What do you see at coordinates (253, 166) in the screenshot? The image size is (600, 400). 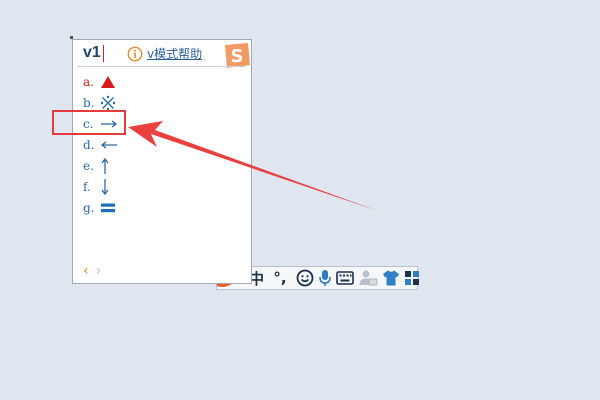 I see `annotation-arrow-icon` at bounding box center [253, 166].